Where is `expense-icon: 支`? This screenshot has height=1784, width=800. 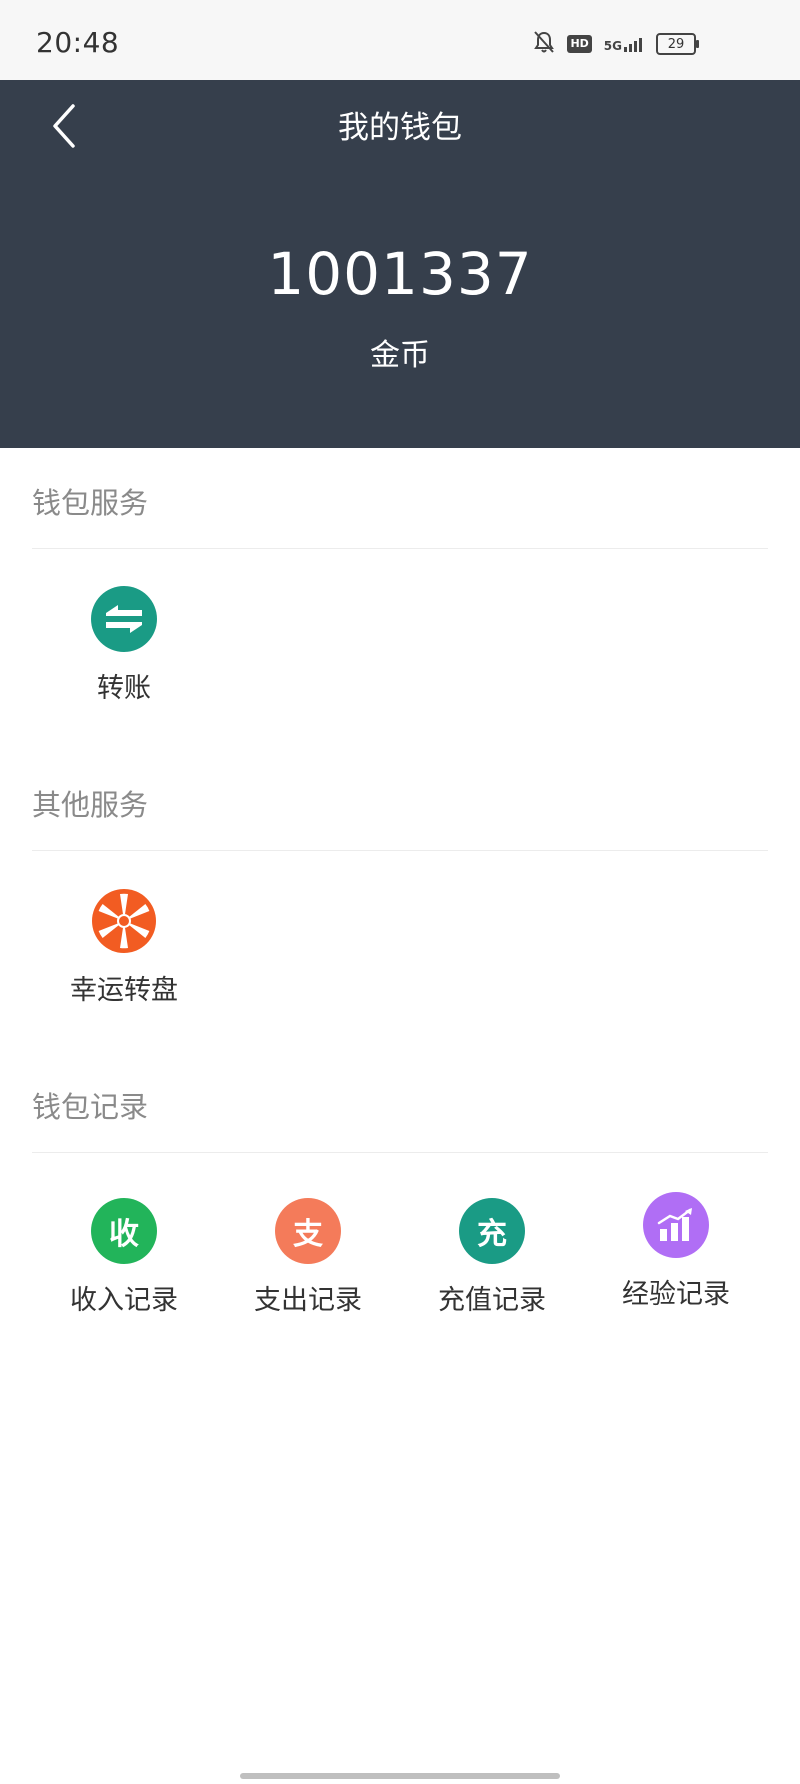
expense-icon: 支 is located at coordinates (308, 1231).